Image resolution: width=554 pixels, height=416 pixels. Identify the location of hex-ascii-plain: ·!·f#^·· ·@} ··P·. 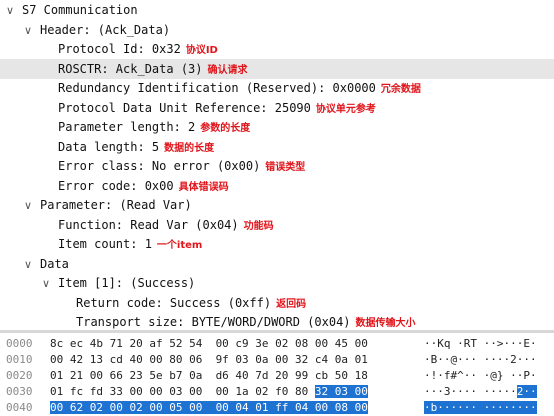
(480, 375).